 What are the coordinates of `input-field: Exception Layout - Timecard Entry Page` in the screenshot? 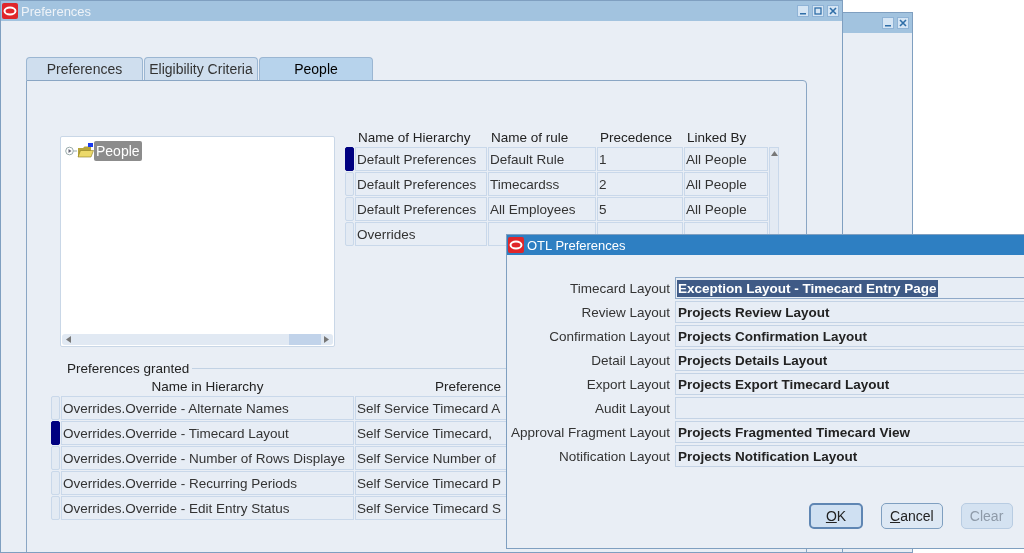 It's located at (849, 288).